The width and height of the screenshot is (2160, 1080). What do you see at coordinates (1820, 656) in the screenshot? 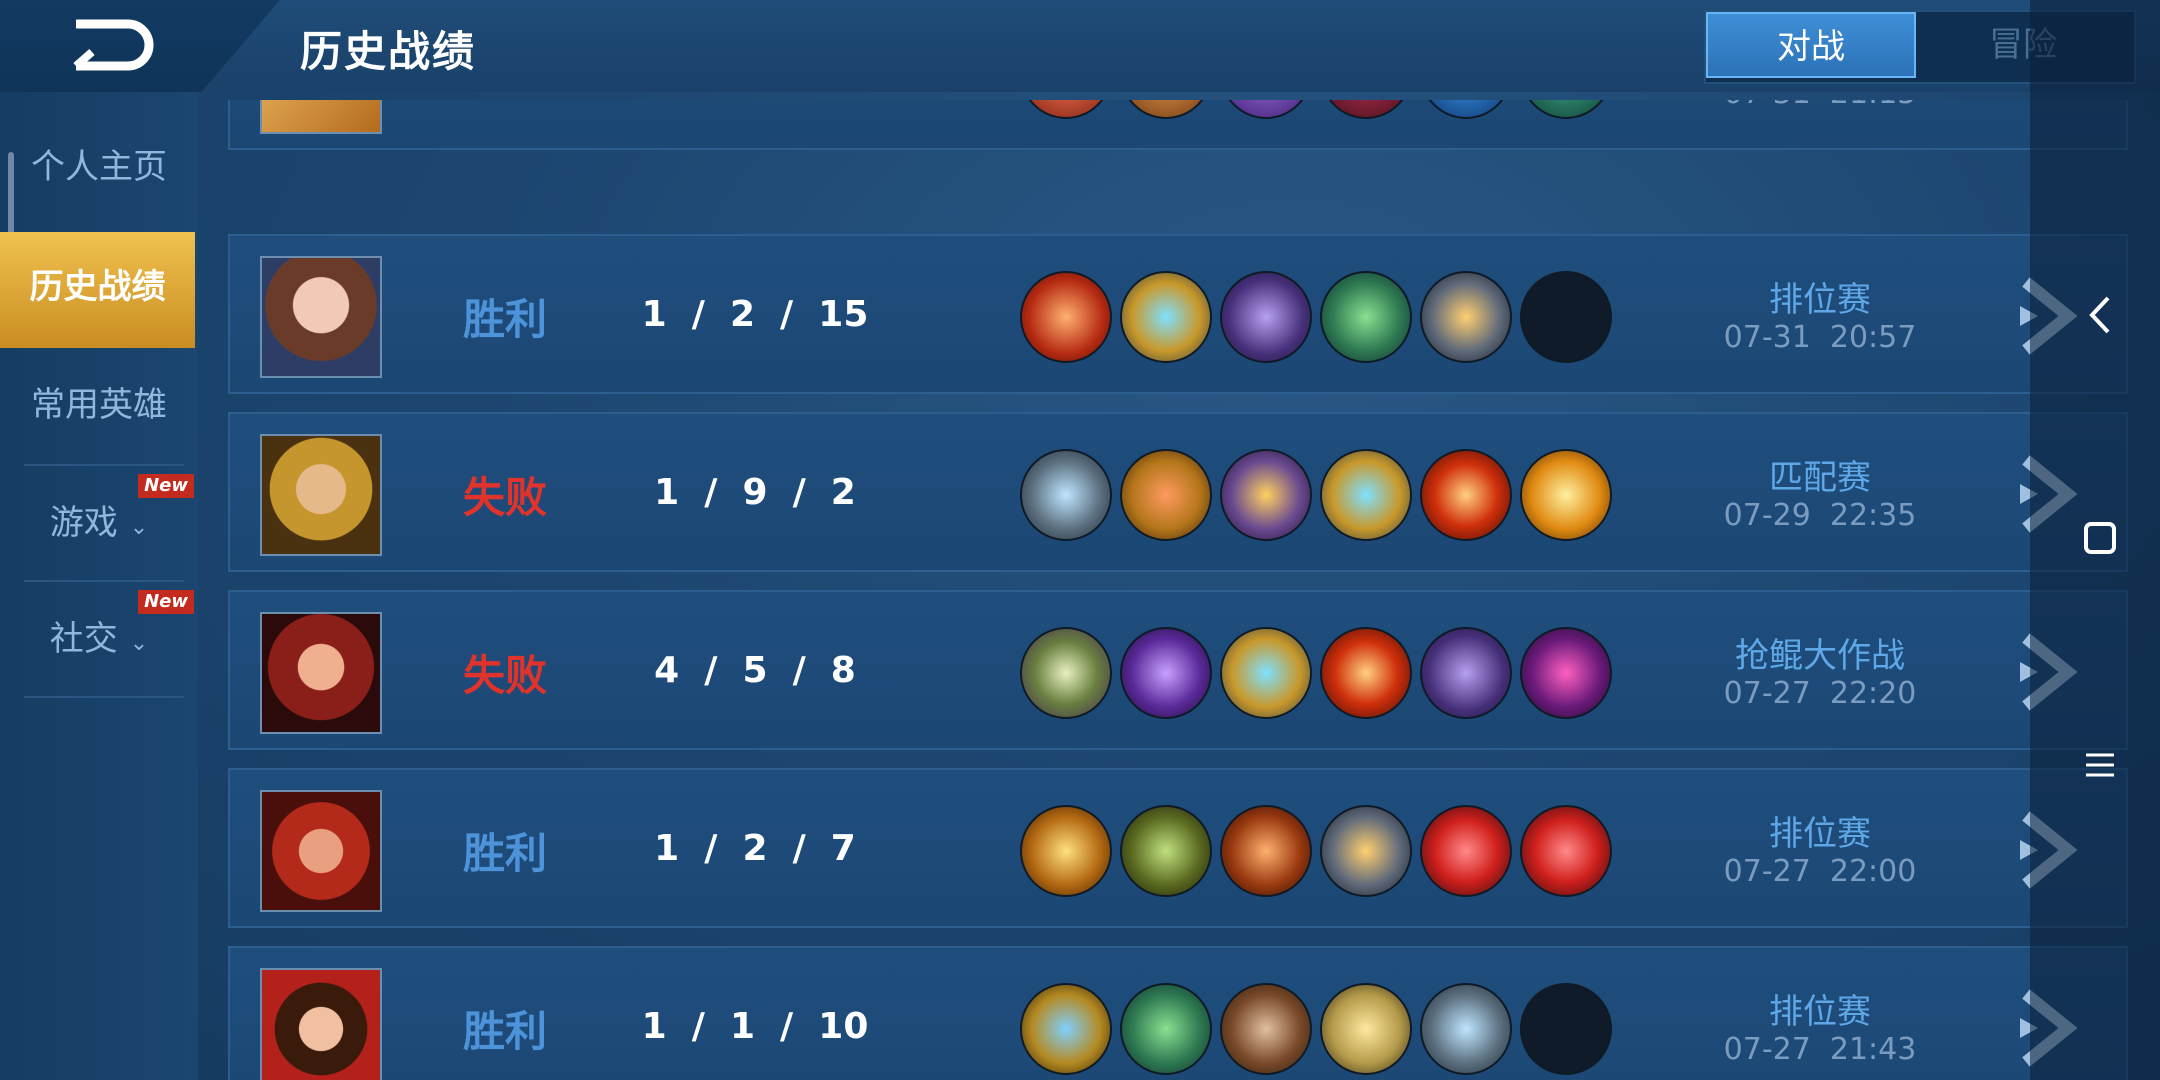
I see `match-mode: 抢鲲大作战` at bounding box center [1820, 656].